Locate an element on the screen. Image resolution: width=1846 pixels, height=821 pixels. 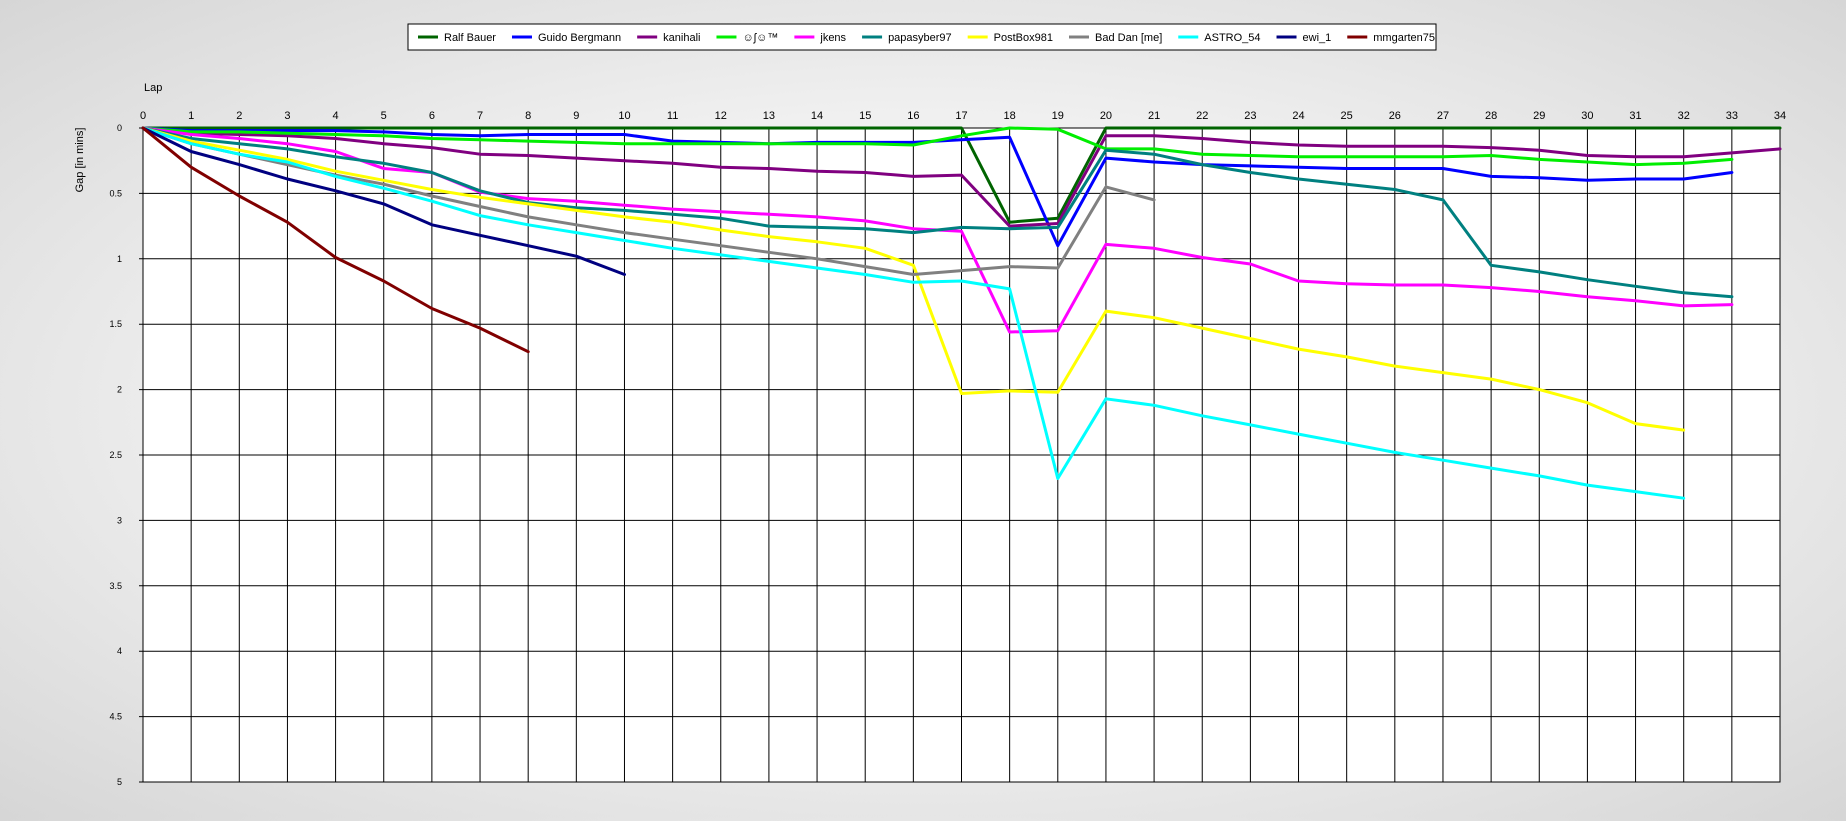
x-tick-label: 1 is located at coordinates (191, 116).